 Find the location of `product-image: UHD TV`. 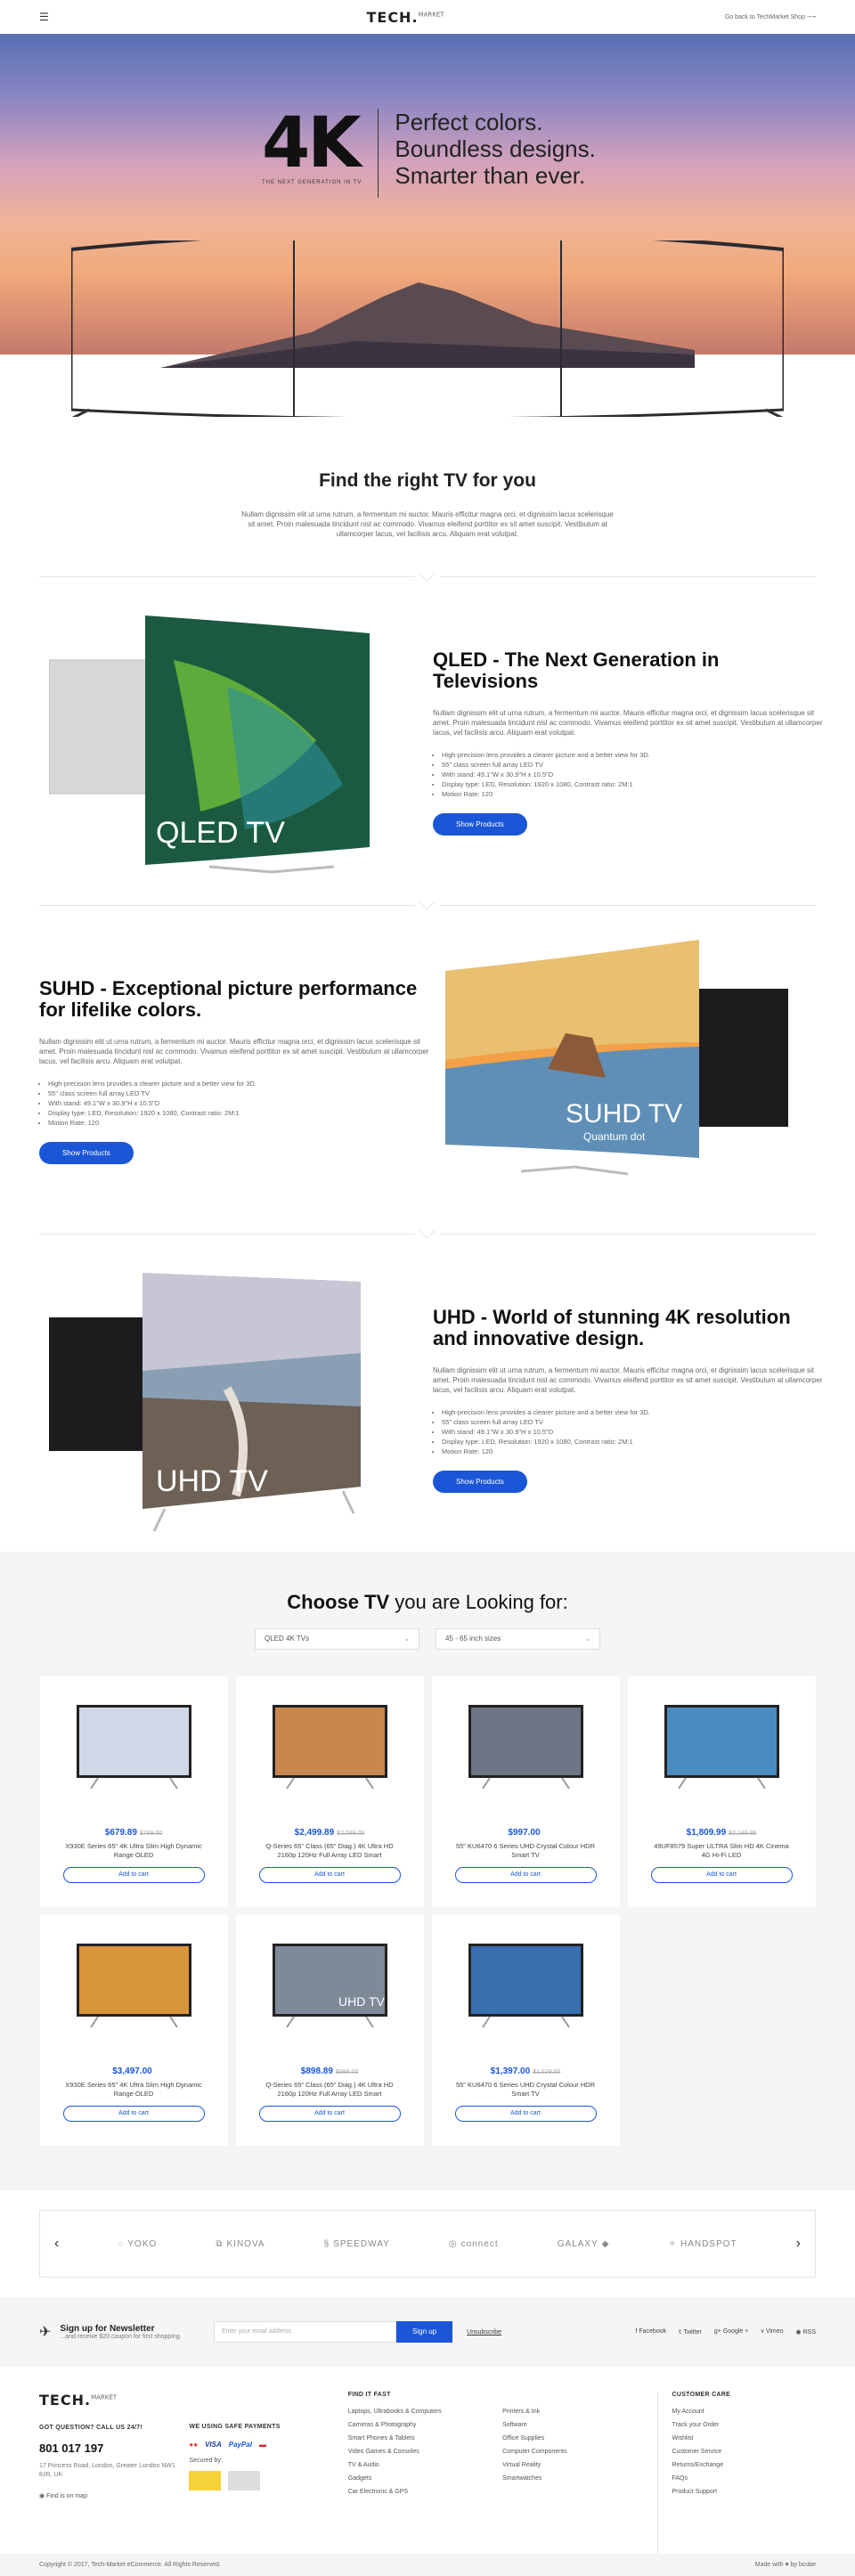

product-image: UHD TV is located at coordinates (329, 1986).